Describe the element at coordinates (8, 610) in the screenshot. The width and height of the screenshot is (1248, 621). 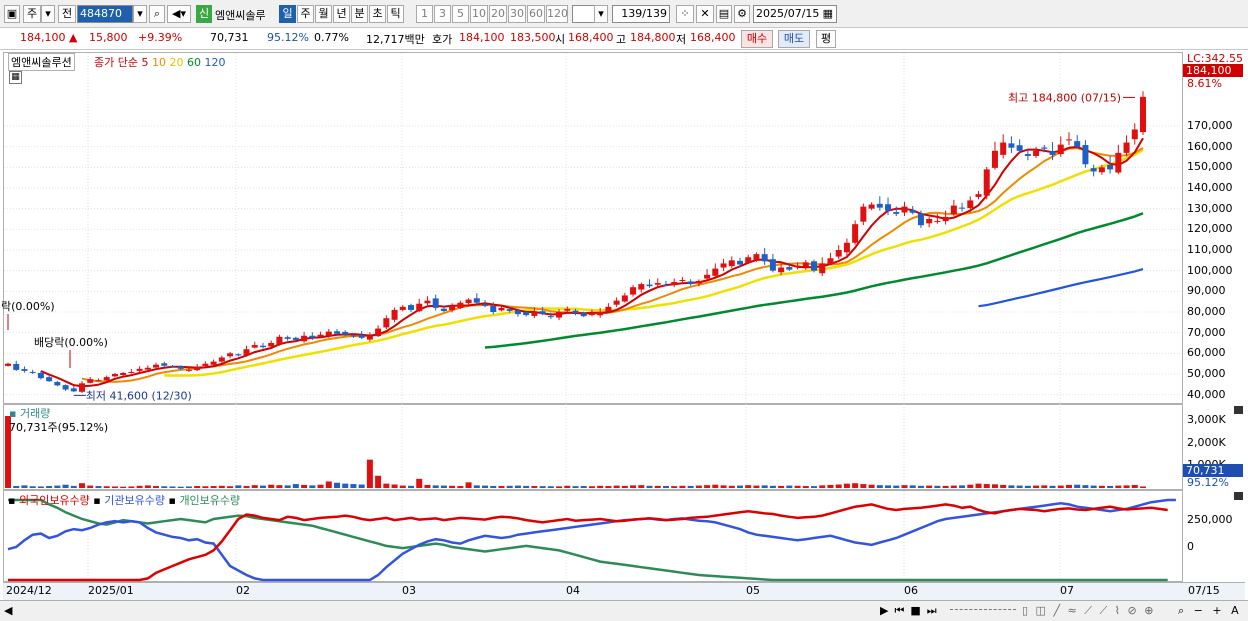
I see `scroll-left-icon: ◀` at that location.